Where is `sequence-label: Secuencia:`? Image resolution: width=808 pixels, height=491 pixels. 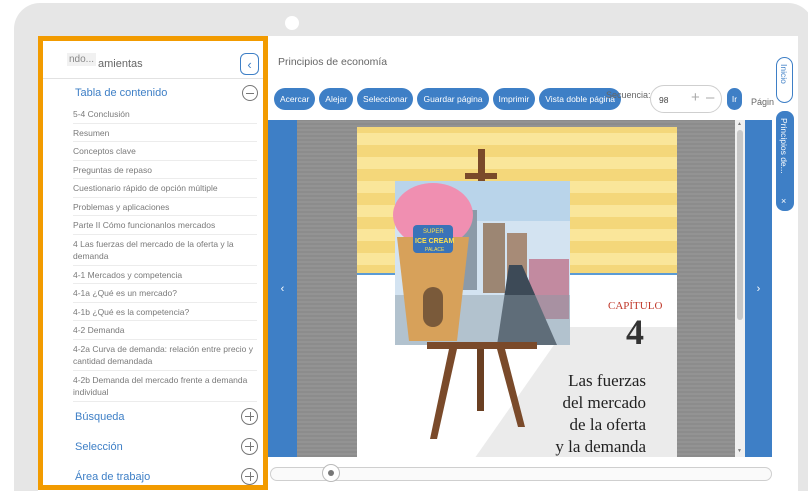 sequence-label: Secuencia: is located at coordinates (628, 95).